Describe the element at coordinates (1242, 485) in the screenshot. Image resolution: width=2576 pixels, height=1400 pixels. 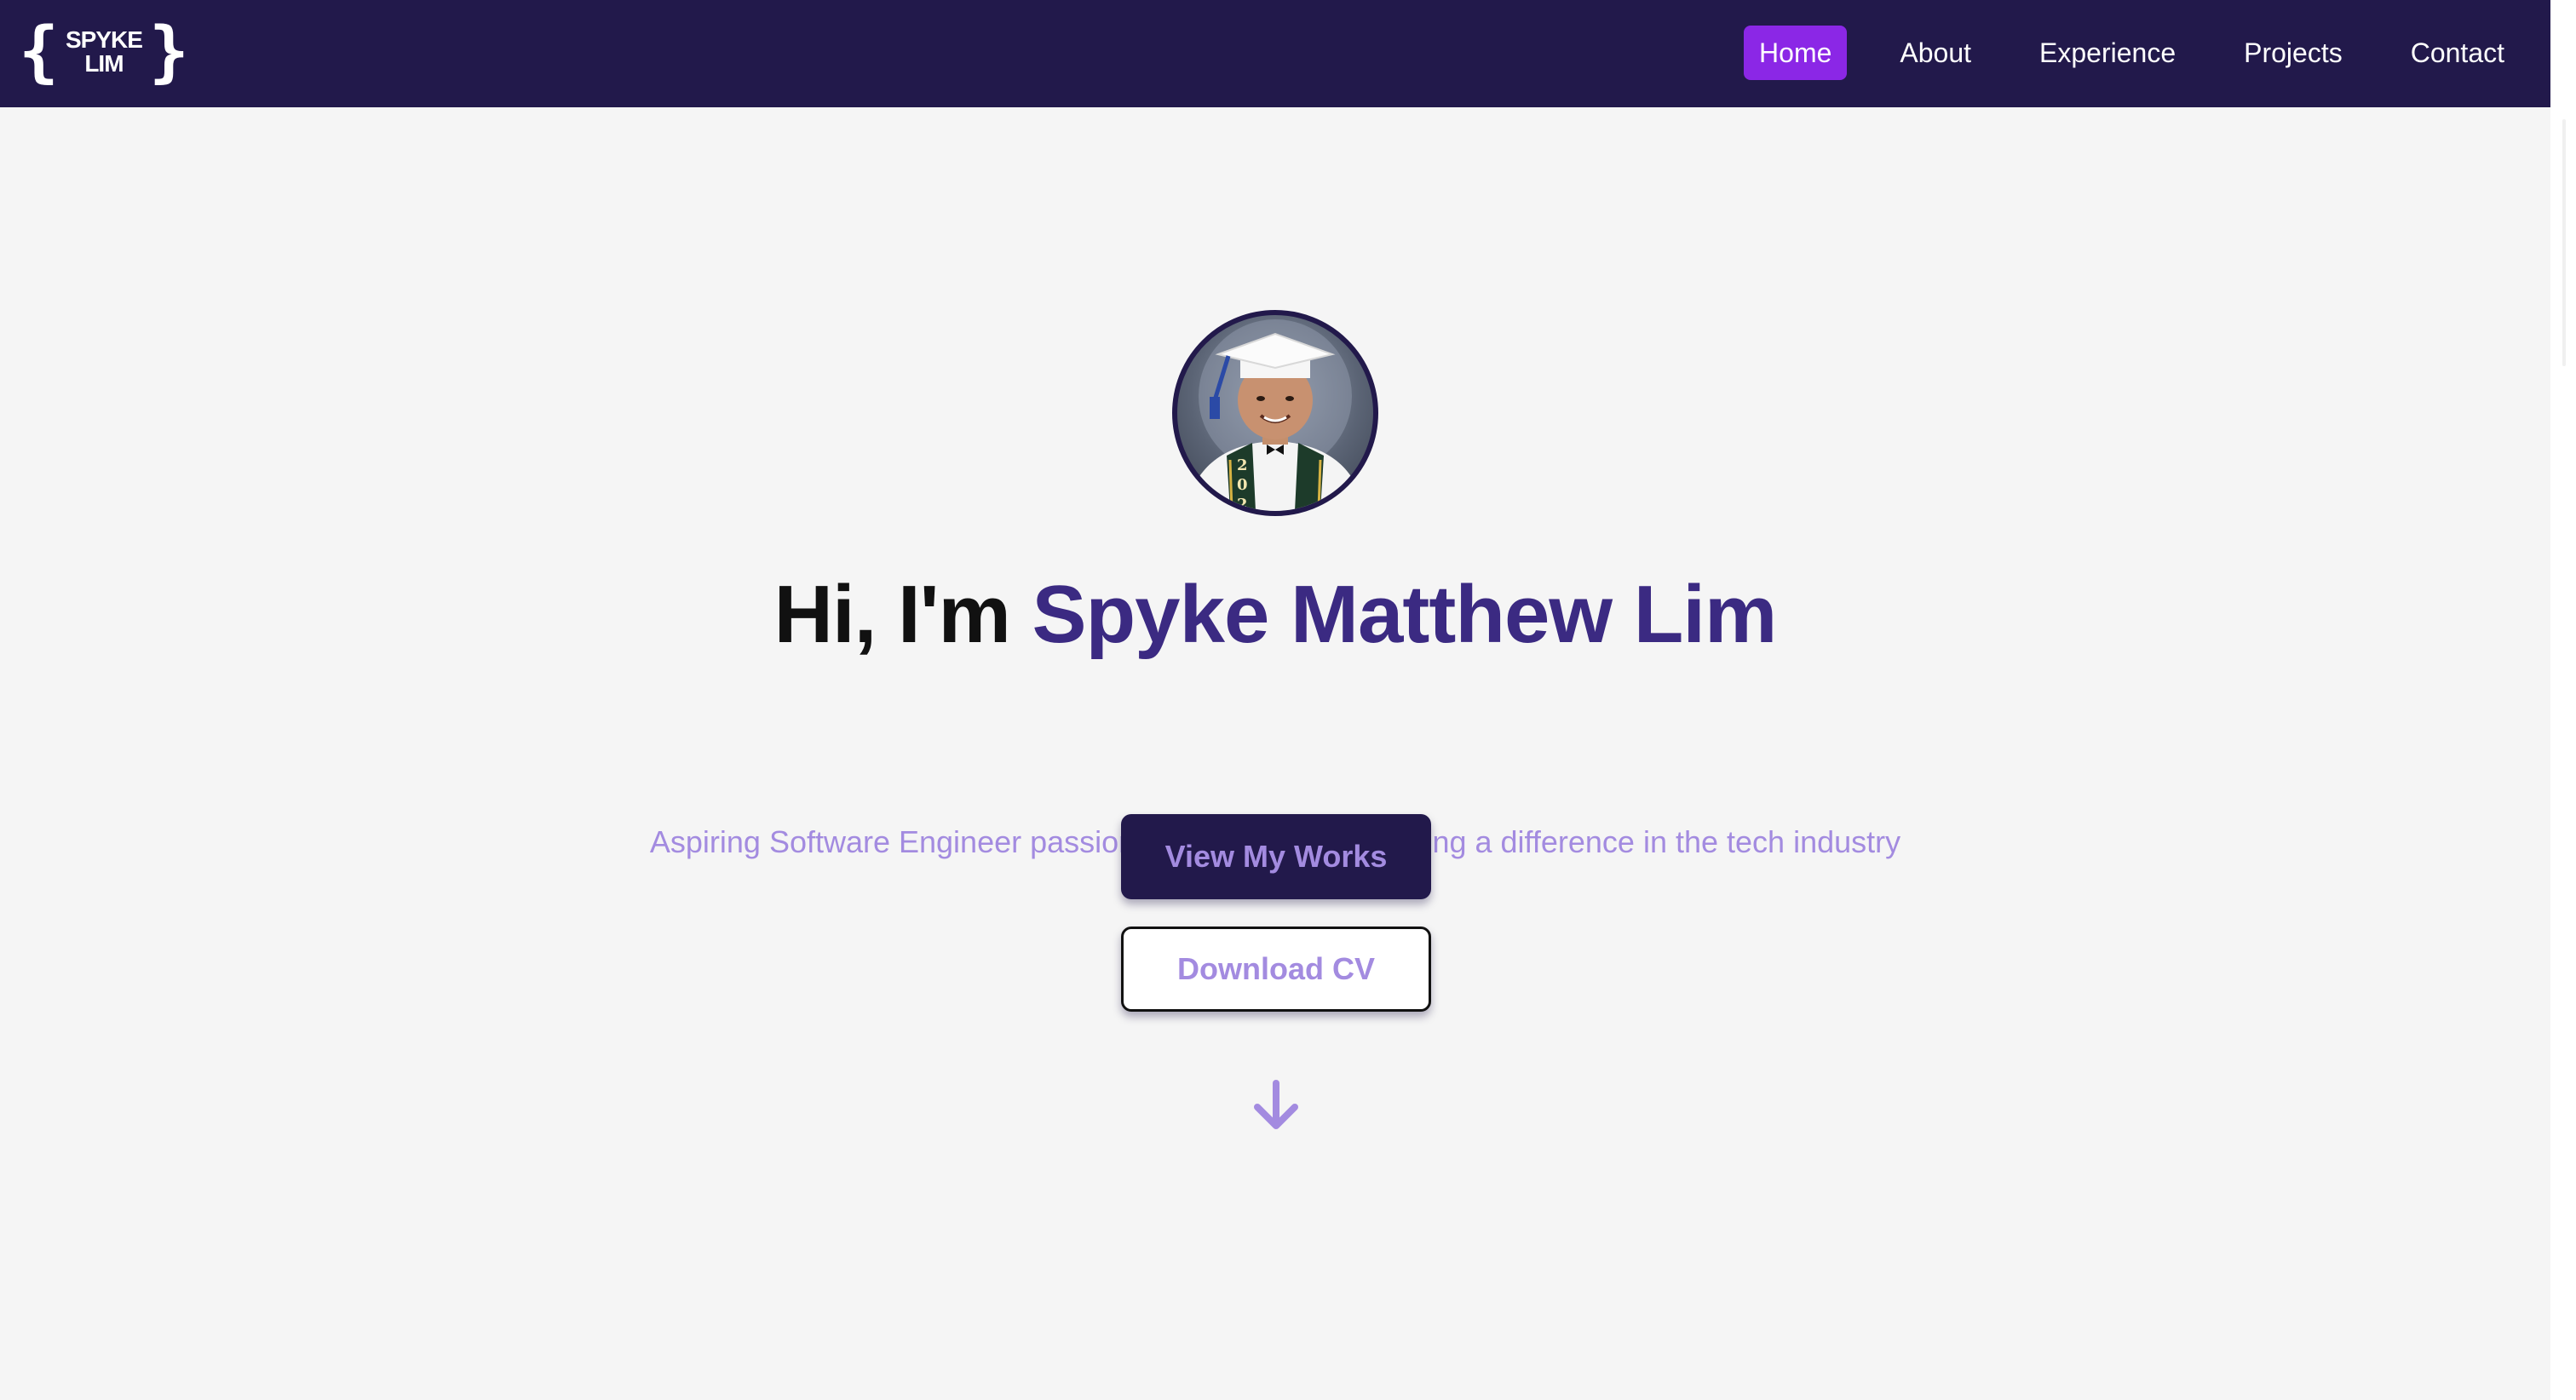
I see `svg-text: 0` at that location.